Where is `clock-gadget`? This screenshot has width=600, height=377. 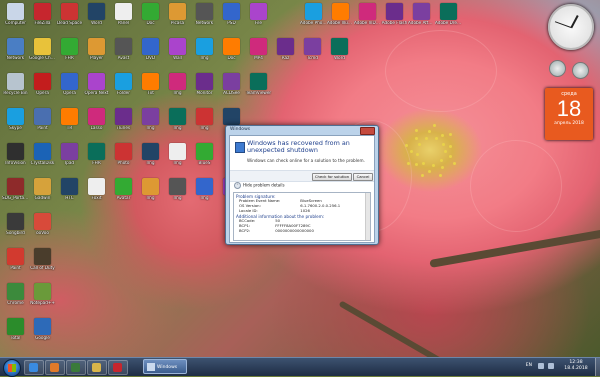 clock-gadget is located at coordinates (571, 27).